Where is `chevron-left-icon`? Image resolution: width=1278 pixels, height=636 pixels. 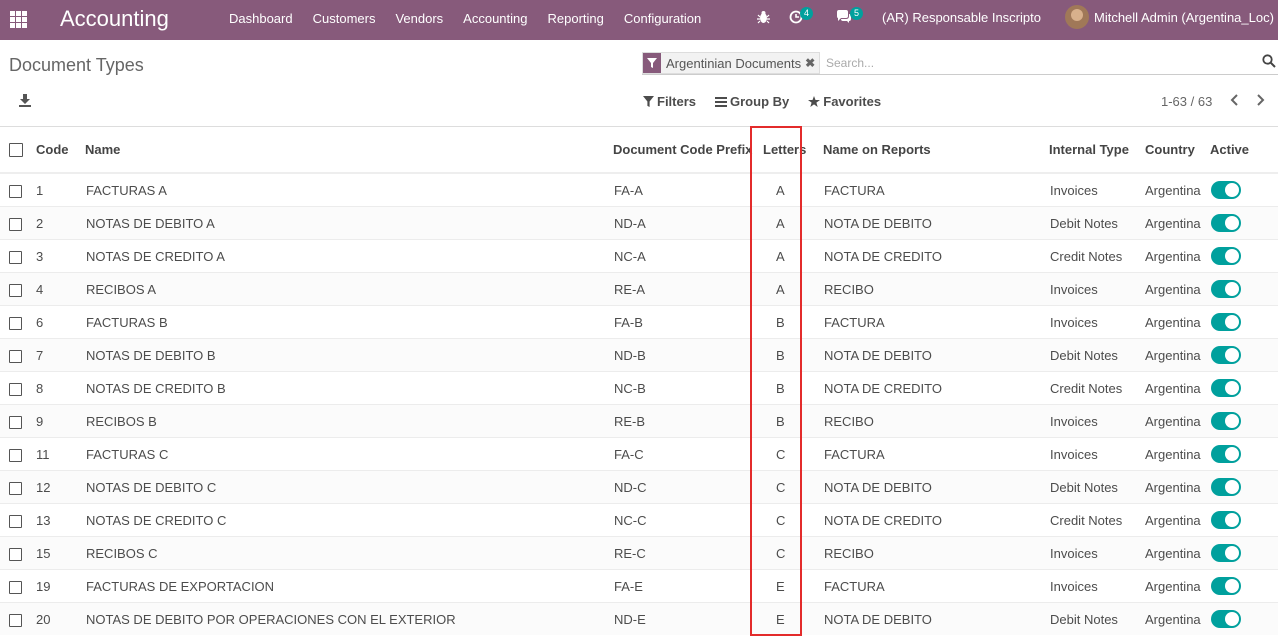
chevron-left-icon is located at coordinates (1234, 100).